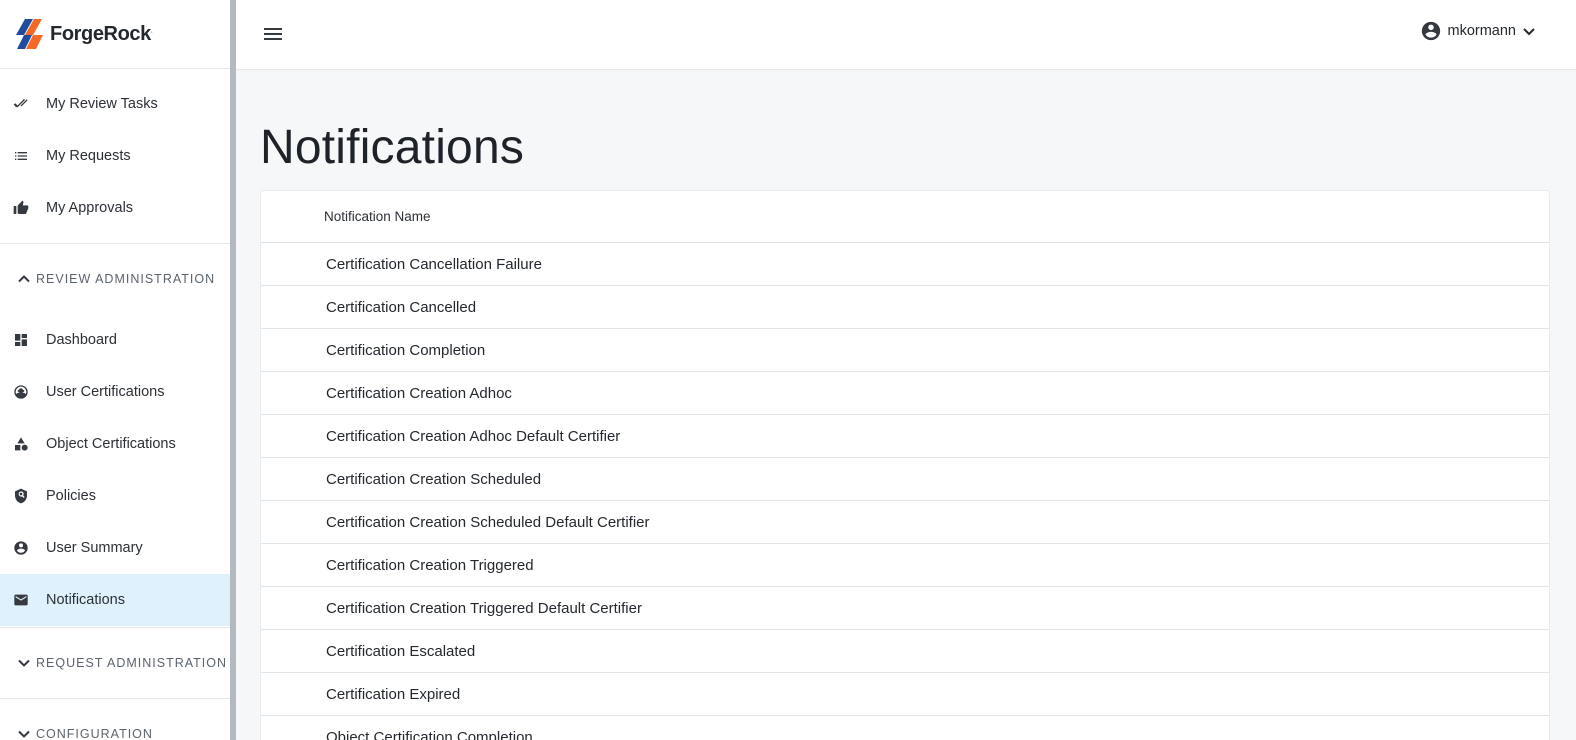 This screenshot has height=740, width=1576. Describe the element at coordinates (21, 340) in the screenshot. I see `dashboard-icon` at that location.